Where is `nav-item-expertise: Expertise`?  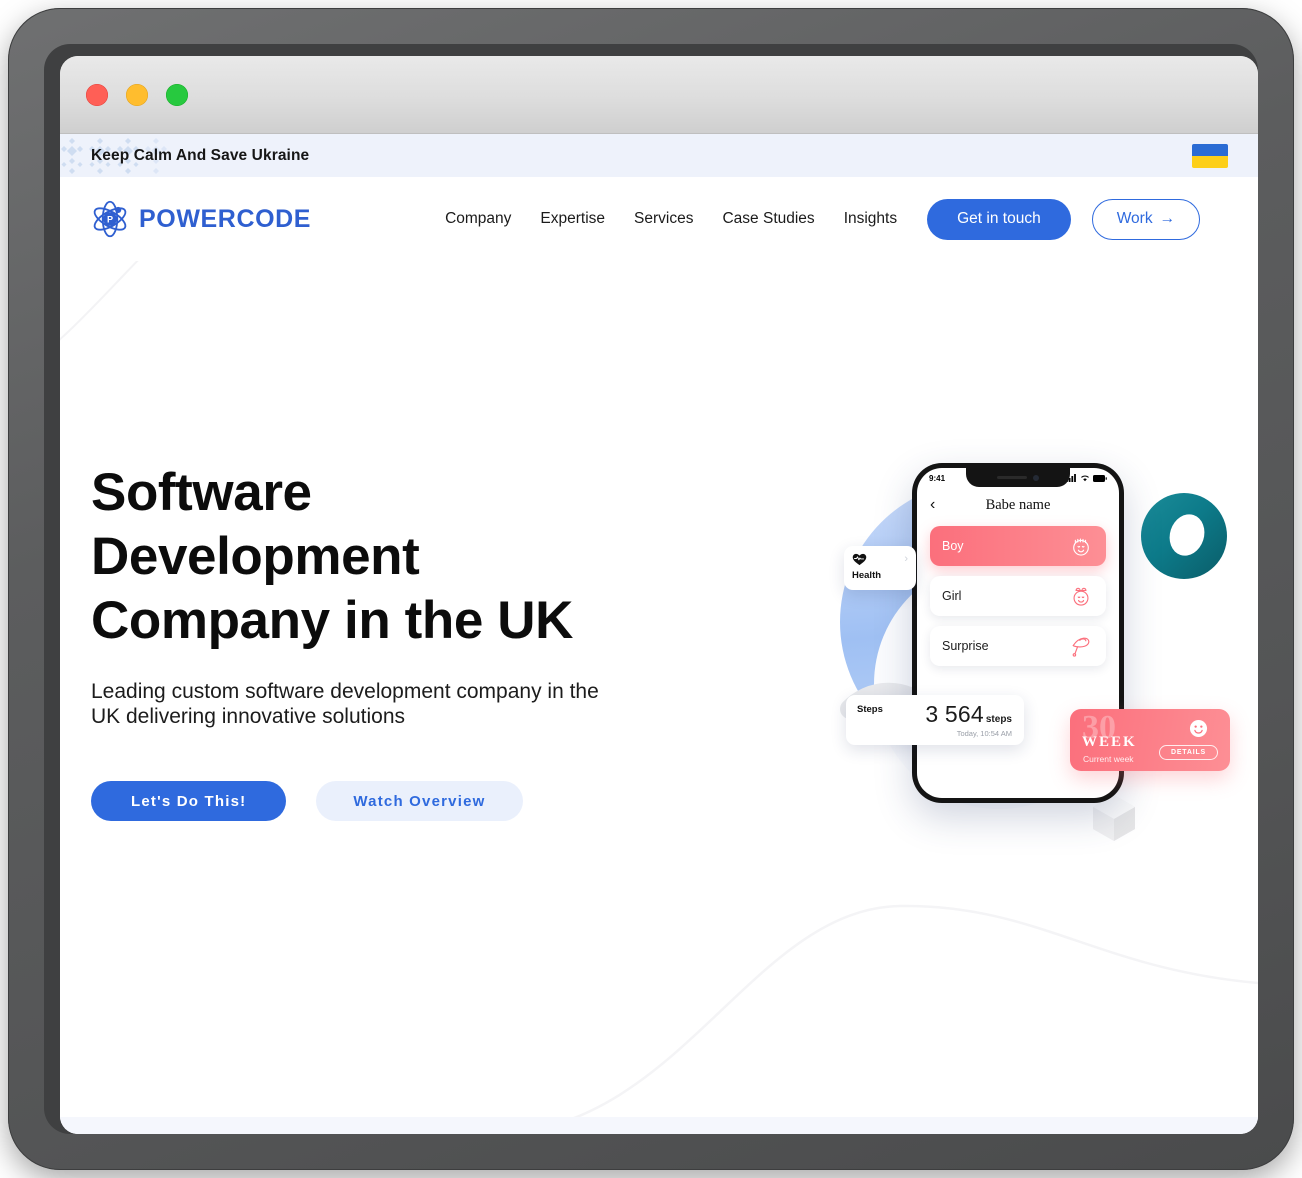
nav-item-expertise: Expertise is located at coordinates (572, 219).